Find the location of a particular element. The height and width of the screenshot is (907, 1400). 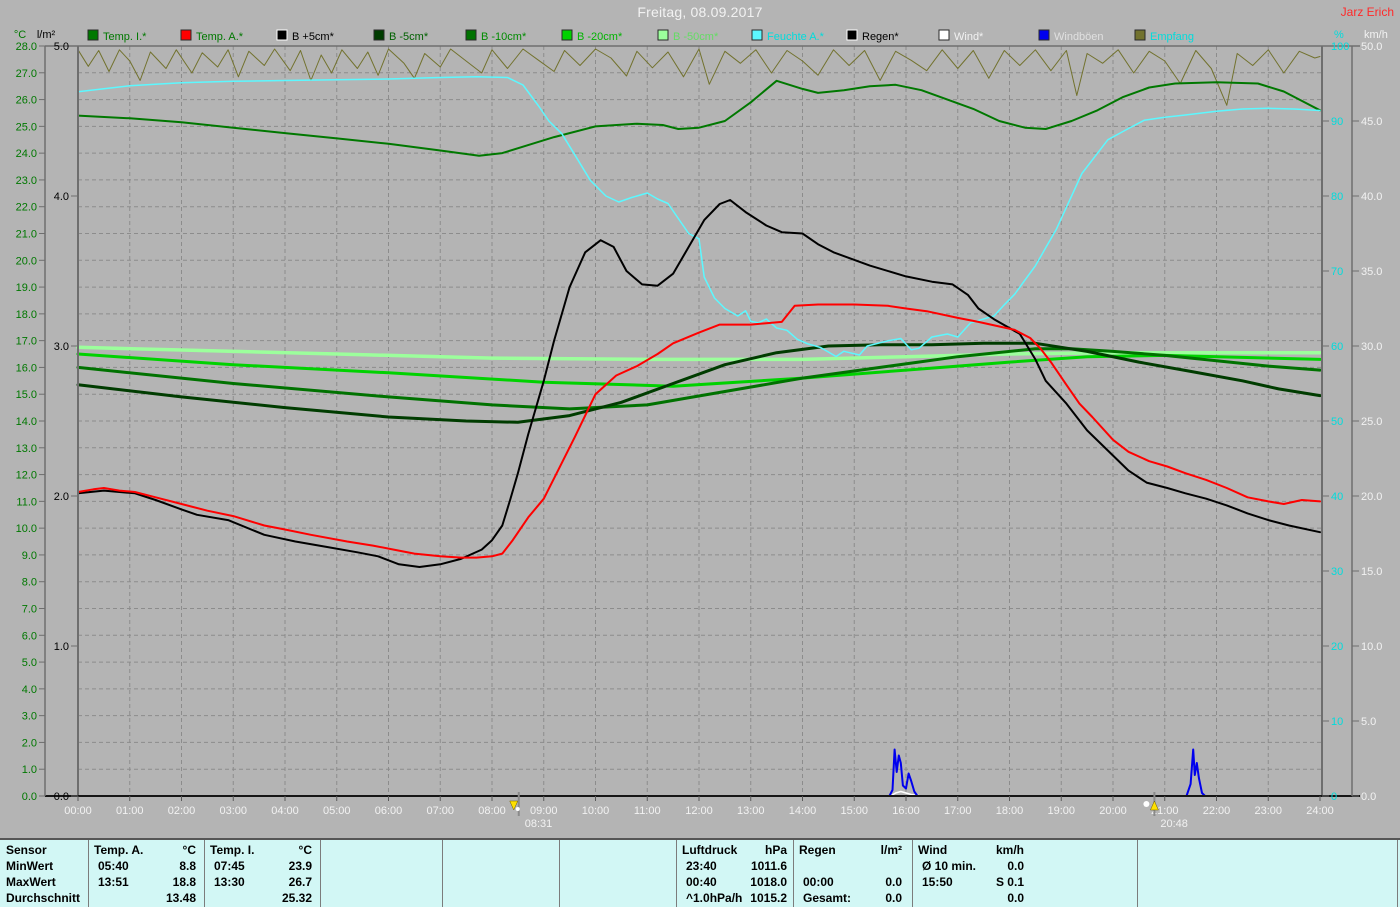

axis-wind-tick-label: 15.0 is located at coordinates (1371, 572).